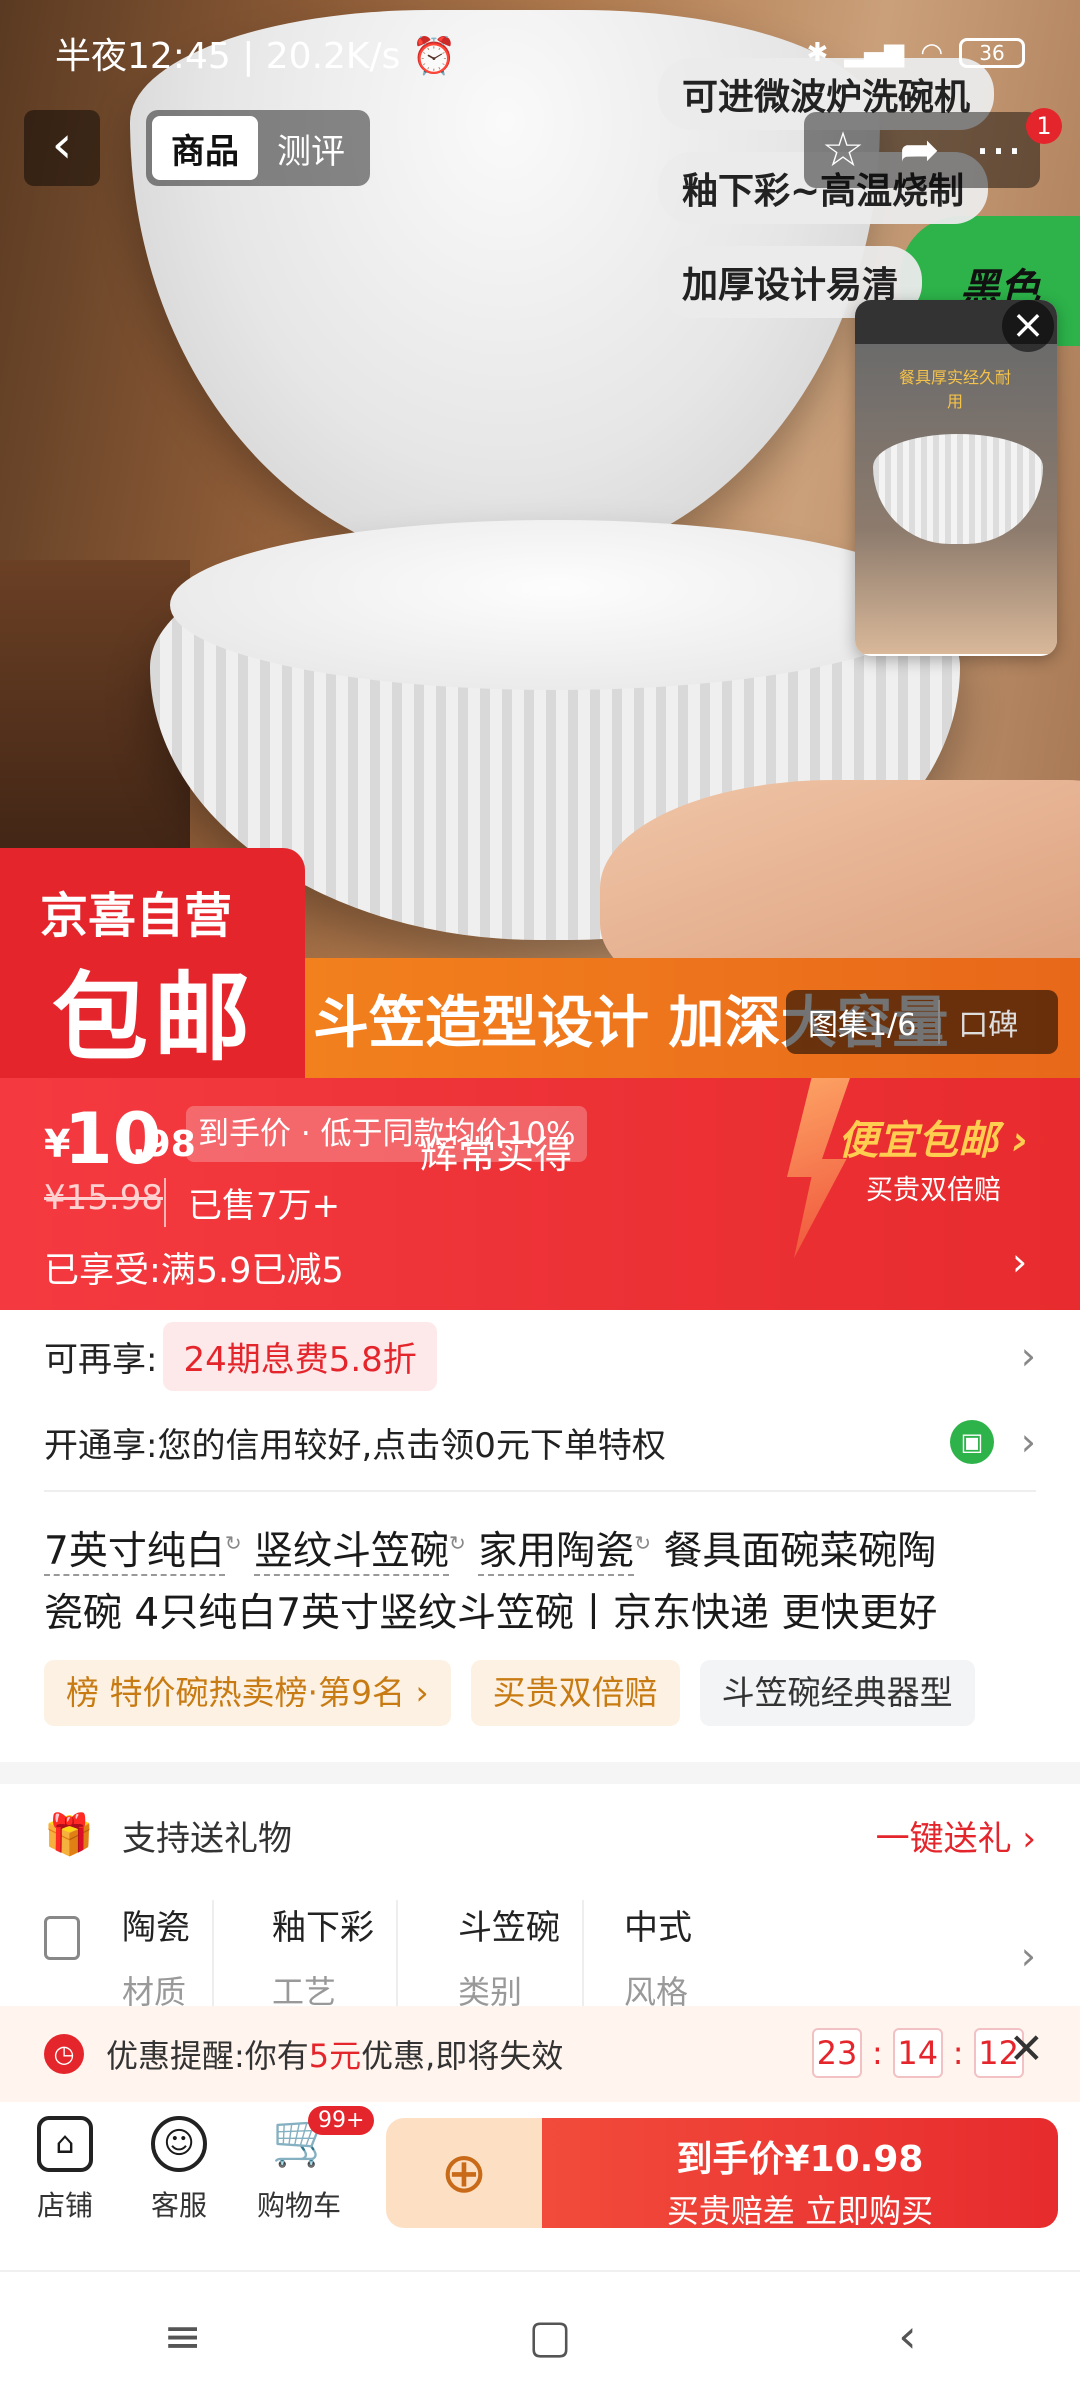  I want to click on buy-price: 到手价¥10.98, so click(800, 2159).